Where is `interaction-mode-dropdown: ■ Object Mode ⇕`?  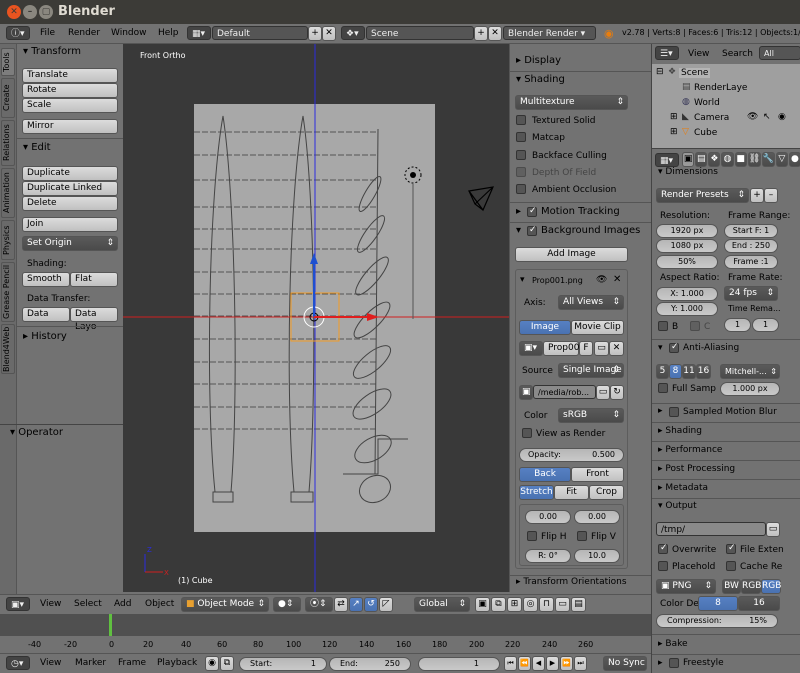
interaction-mode-dropdown: ■ Object Mode ⇕ is located at coordinates (225, 604).